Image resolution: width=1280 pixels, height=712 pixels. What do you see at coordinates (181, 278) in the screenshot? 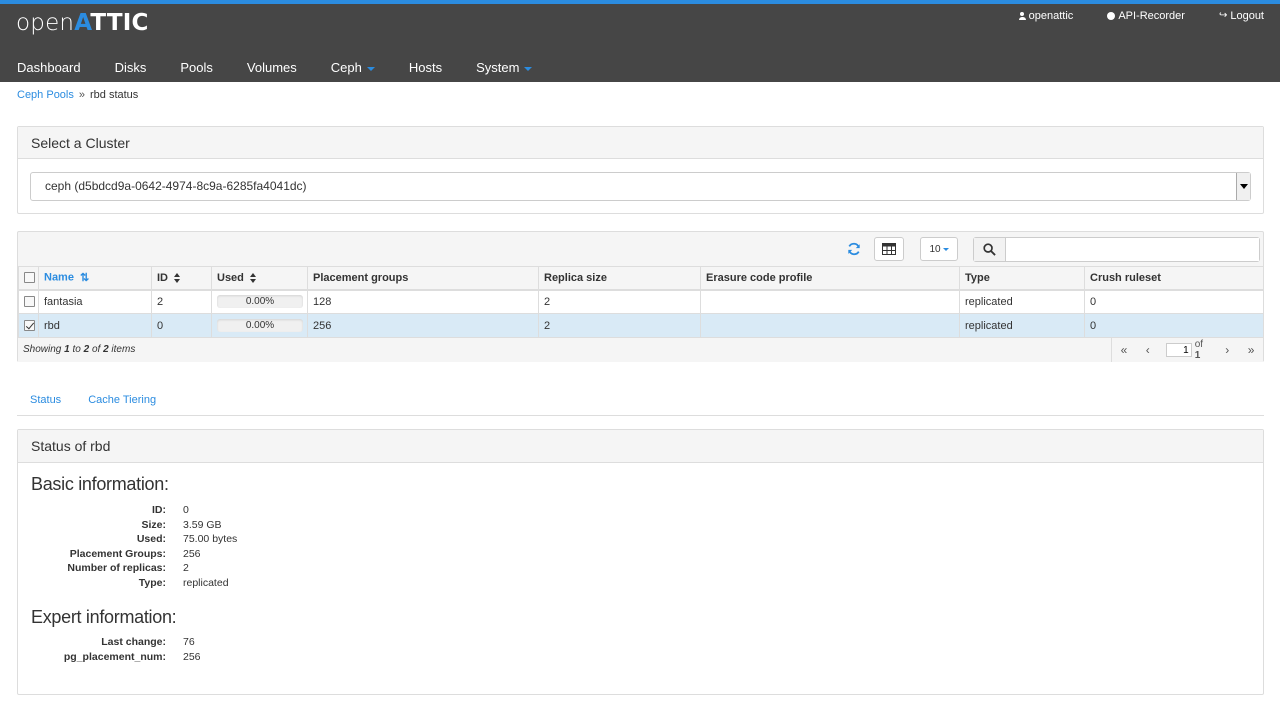
I see `col-header-id: ID` at bounding box center [181, 278].